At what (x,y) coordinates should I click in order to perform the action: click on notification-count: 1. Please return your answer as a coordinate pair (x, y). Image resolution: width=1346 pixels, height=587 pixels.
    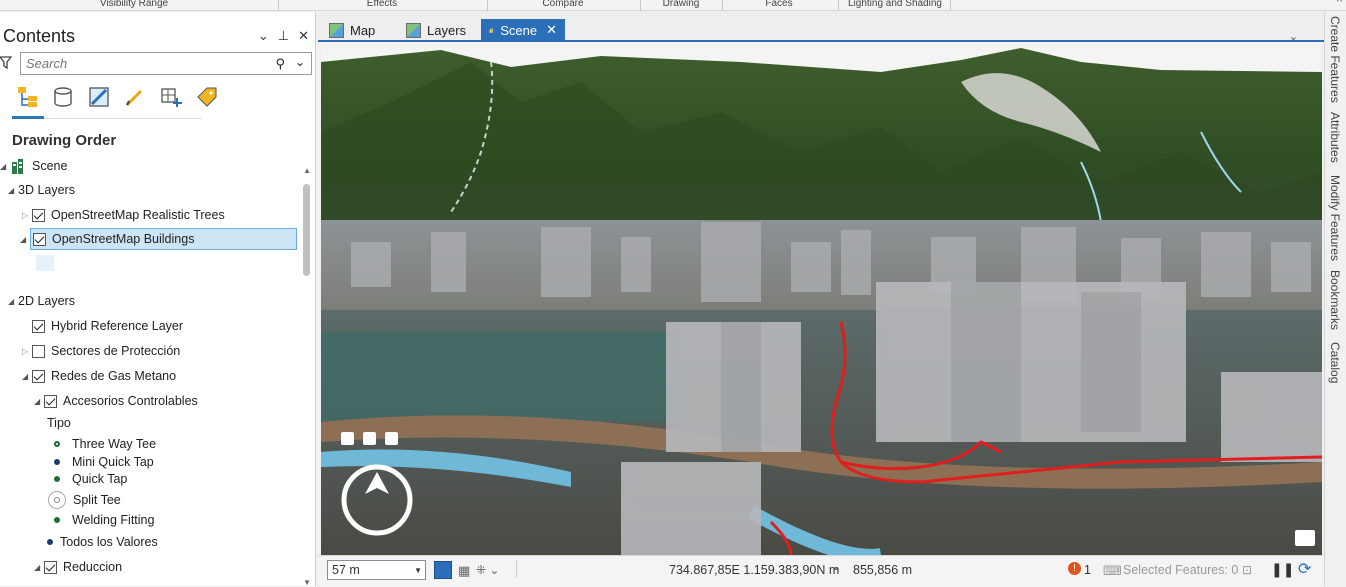
    Looking at the image, I should click on (1087, 570).